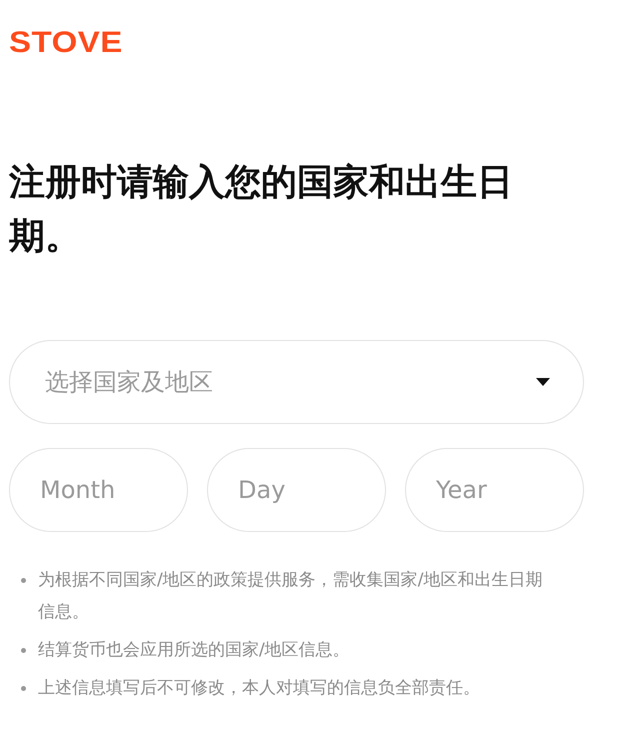  I want to click on page-heading: 注册时请输入您的国家和出生日期。, so click(261, 210).